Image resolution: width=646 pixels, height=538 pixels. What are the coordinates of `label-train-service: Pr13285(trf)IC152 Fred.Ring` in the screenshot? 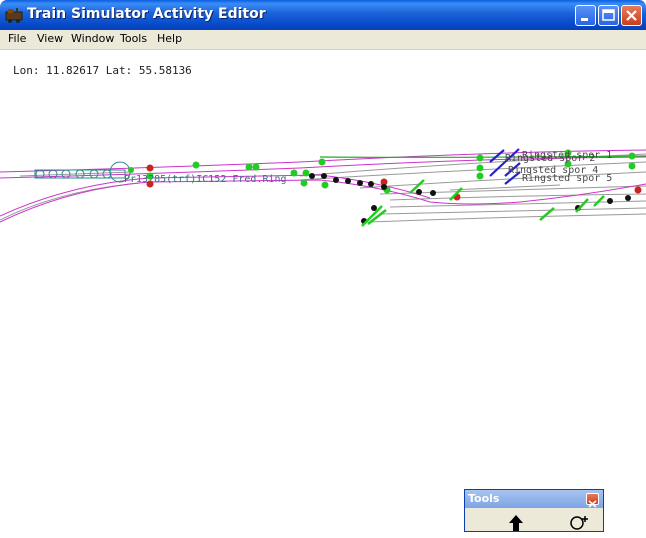 It's located at (205, 179).